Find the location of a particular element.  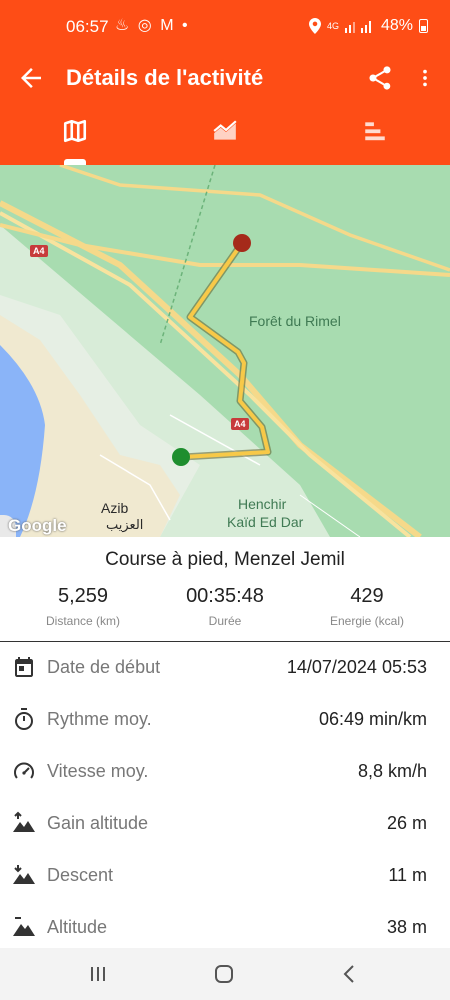

detail-value: 11 m is located at coordinates (407, 875).